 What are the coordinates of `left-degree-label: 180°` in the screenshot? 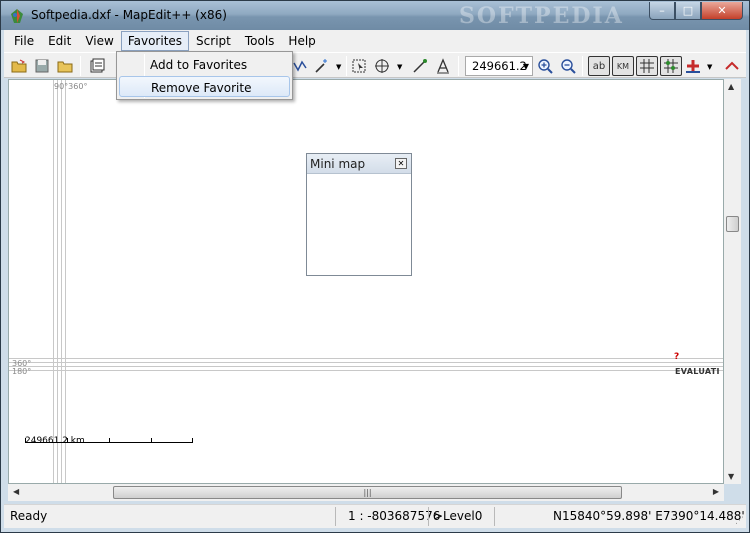 It's located at (22, 371).